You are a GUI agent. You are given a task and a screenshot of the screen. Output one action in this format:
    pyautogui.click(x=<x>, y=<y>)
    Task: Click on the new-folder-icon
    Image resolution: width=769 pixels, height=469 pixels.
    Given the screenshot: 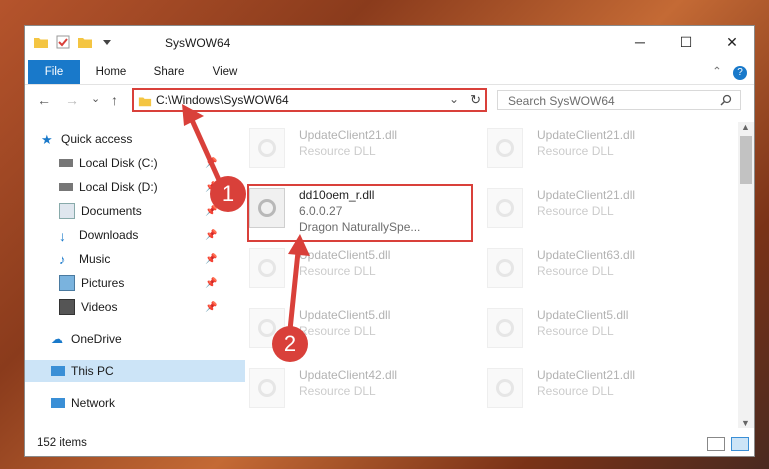 What is the action you would take?
    pyautogui.click(x=85, y=42)
    